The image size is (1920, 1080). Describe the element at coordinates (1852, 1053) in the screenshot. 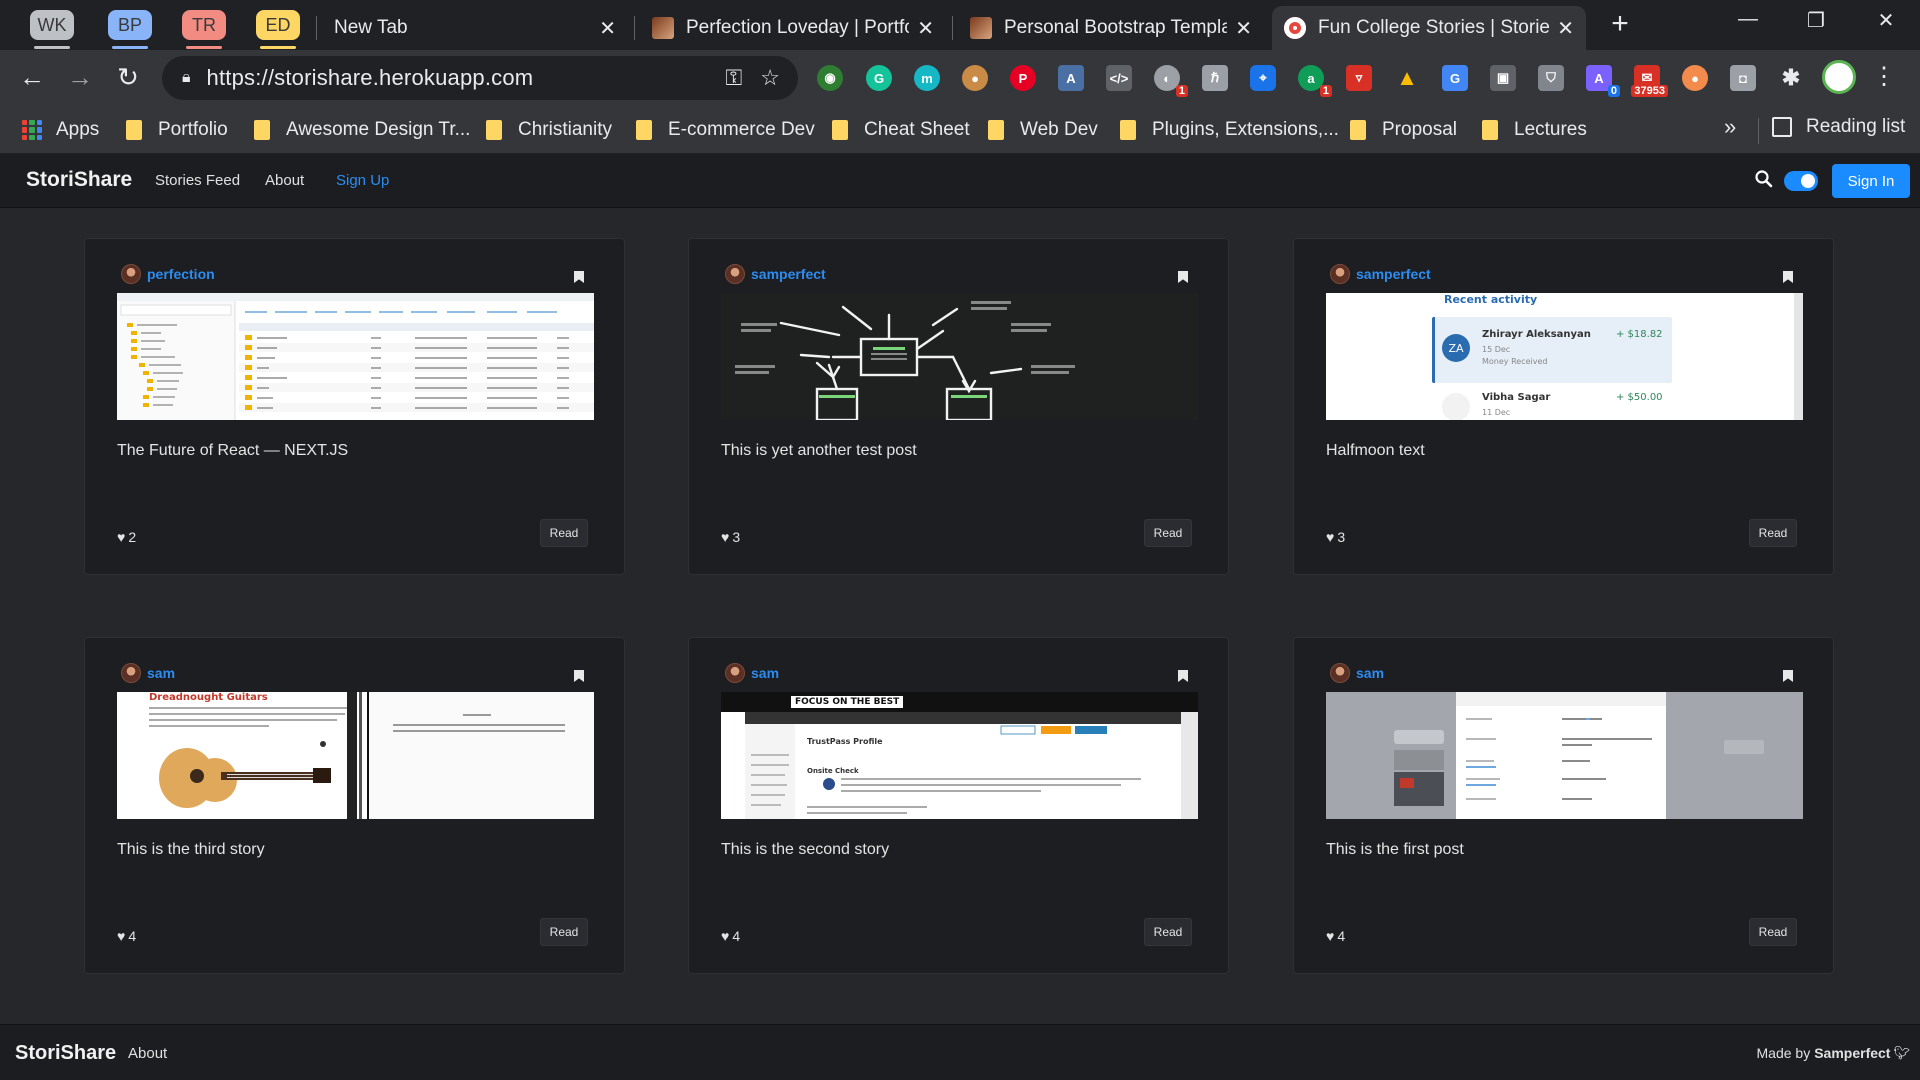

I see `footer-author-link: Samperfect` at that location.